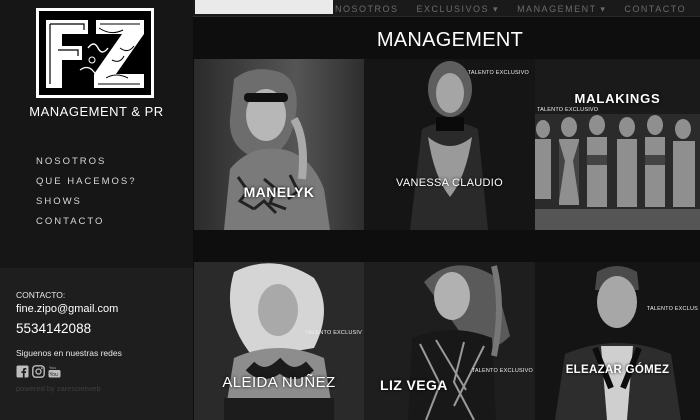 This screenshot has width=700, height=420. What do you see at coordinates (95, 53) in the screenshot?
I see `fz-logo` at bounding box center [95, 53].